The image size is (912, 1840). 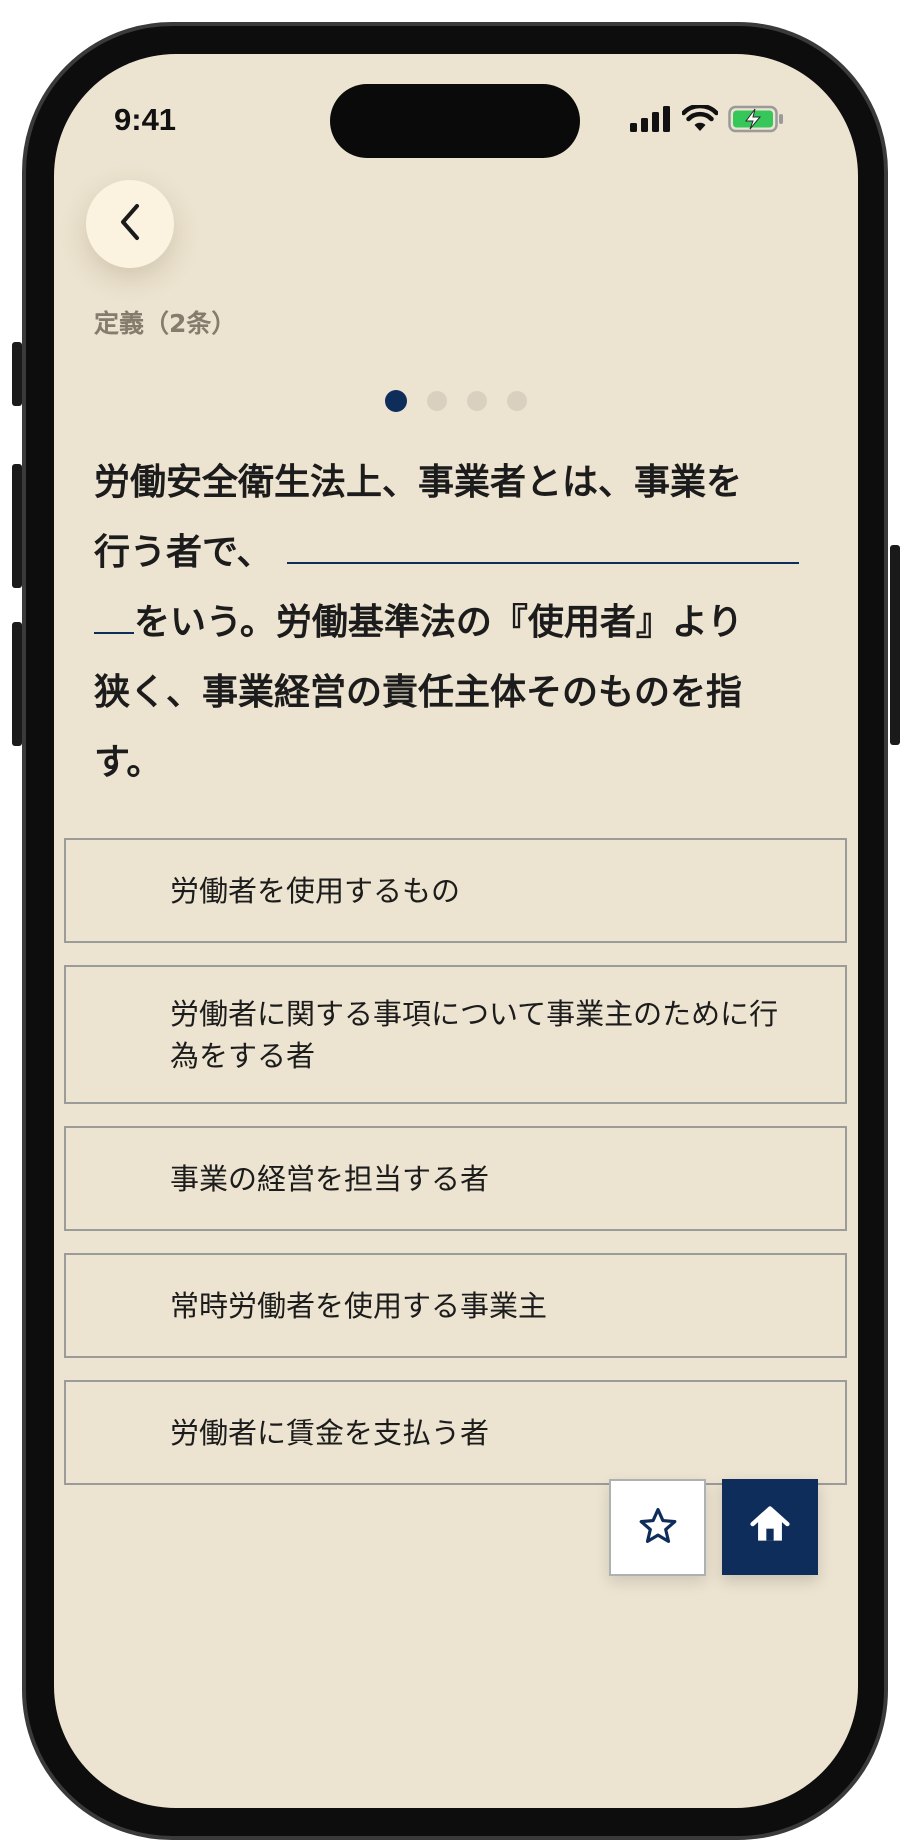 What do you see at coordinates (17, 526) in the screenshot?
I see `volume-up-button` at bounding box center [17, 526].